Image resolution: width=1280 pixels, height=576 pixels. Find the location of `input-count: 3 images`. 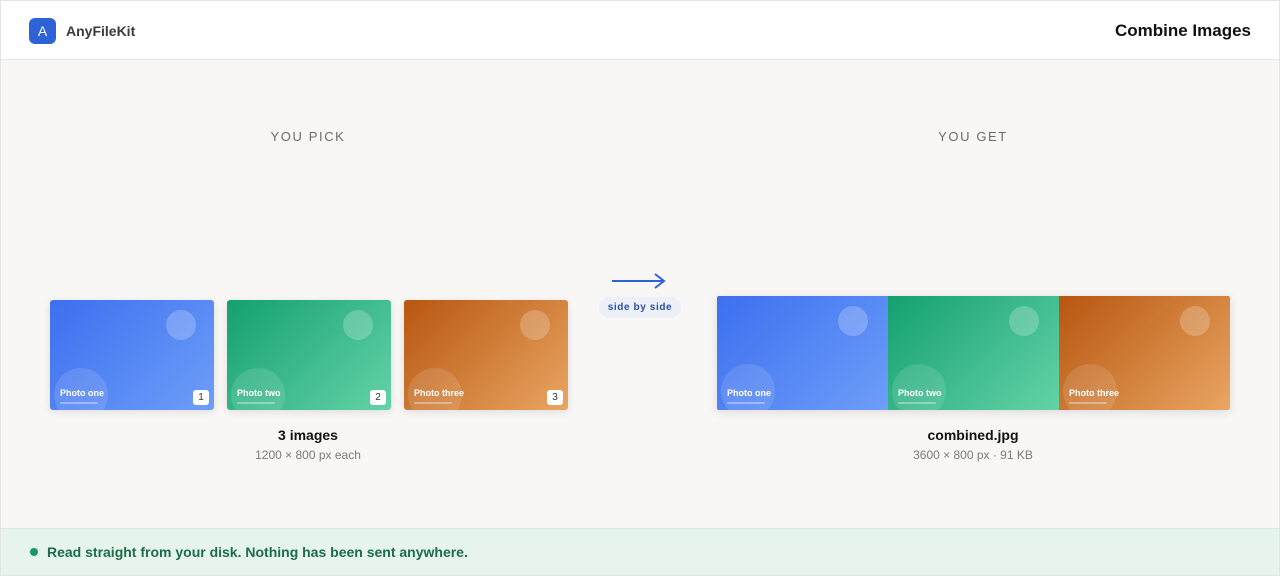

input-count: 3 images is located at coordinates (308, 435).